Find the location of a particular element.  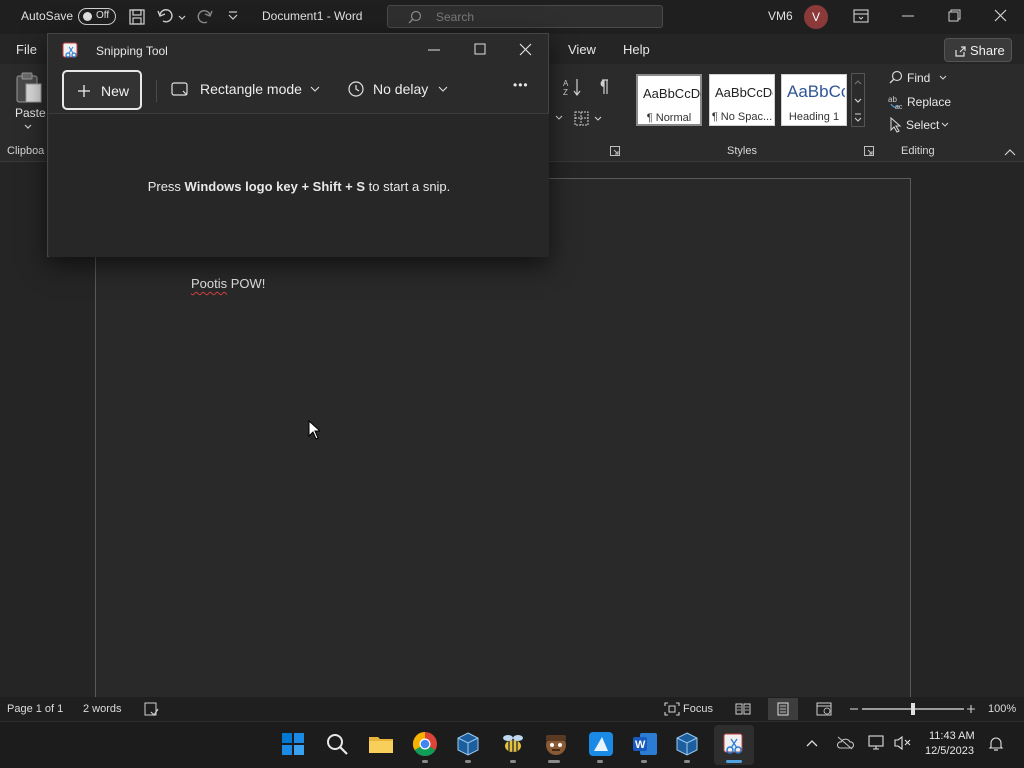

ribbon-display-icon is located at coordinates (861, 16).